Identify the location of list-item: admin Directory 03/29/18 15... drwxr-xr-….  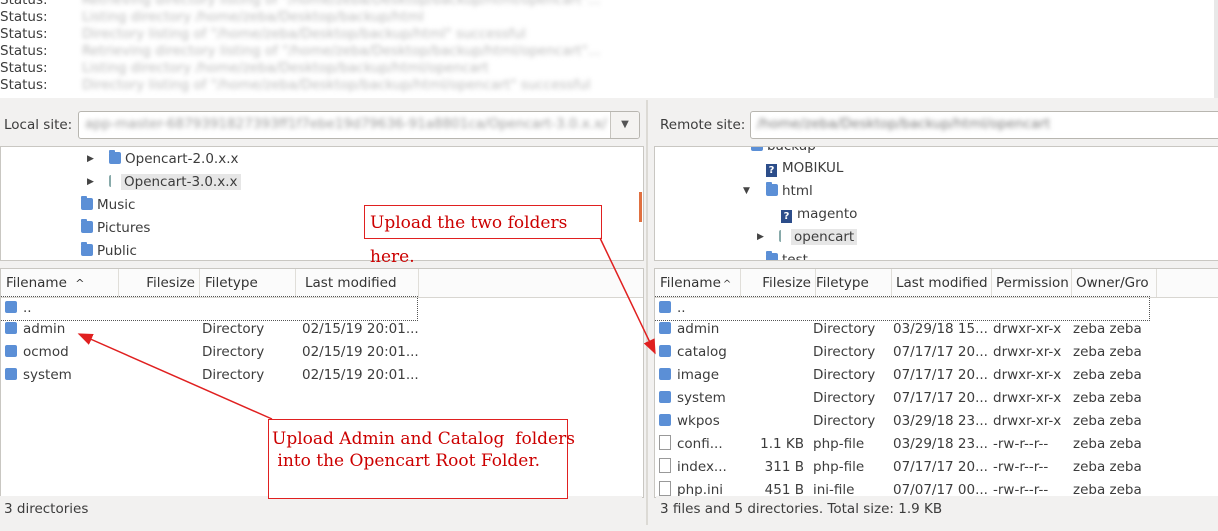
(936, 329).